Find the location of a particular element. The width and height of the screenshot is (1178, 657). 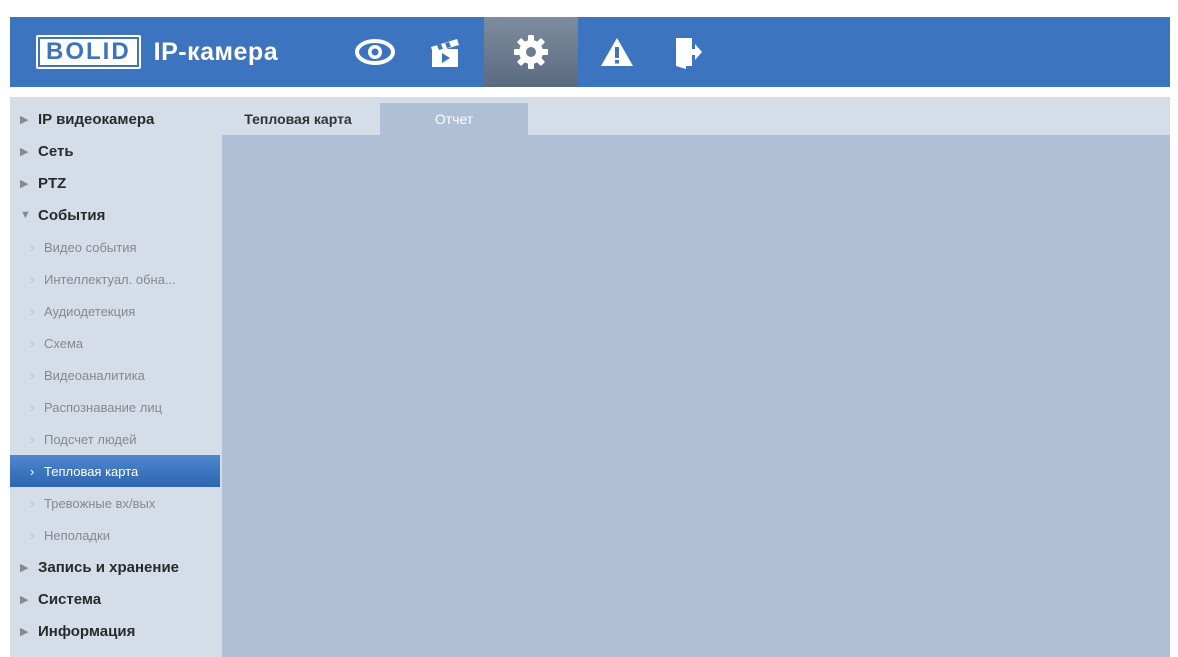

sidebar-item-label: IP видеокамера is located at coordinates (96, 119).